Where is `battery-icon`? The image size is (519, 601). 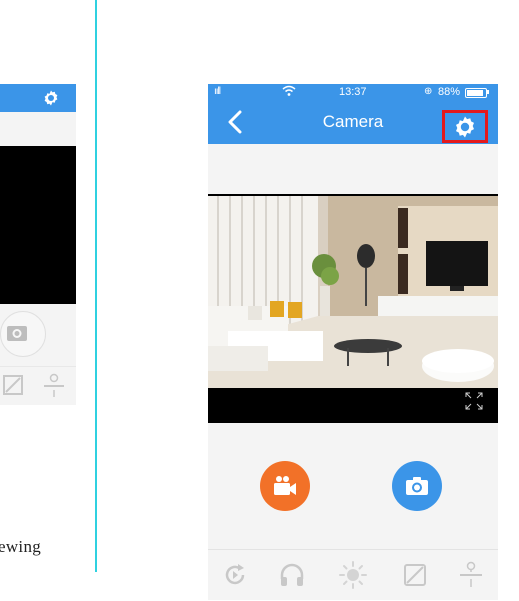
battery-icon is located at coordinates (476, 93).